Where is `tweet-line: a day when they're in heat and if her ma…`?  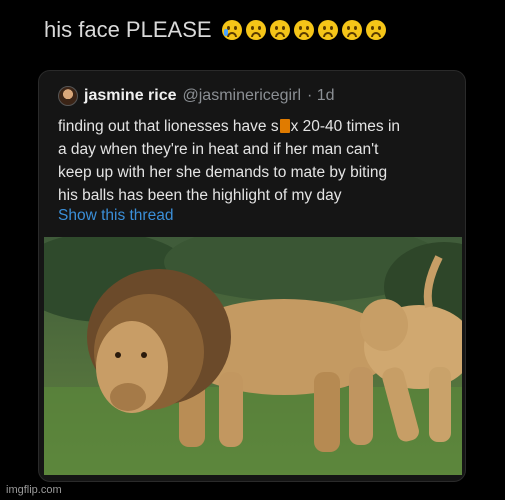
tweet-line: a day when they're in heat and if her ma… is located at coordinates (218, 149).